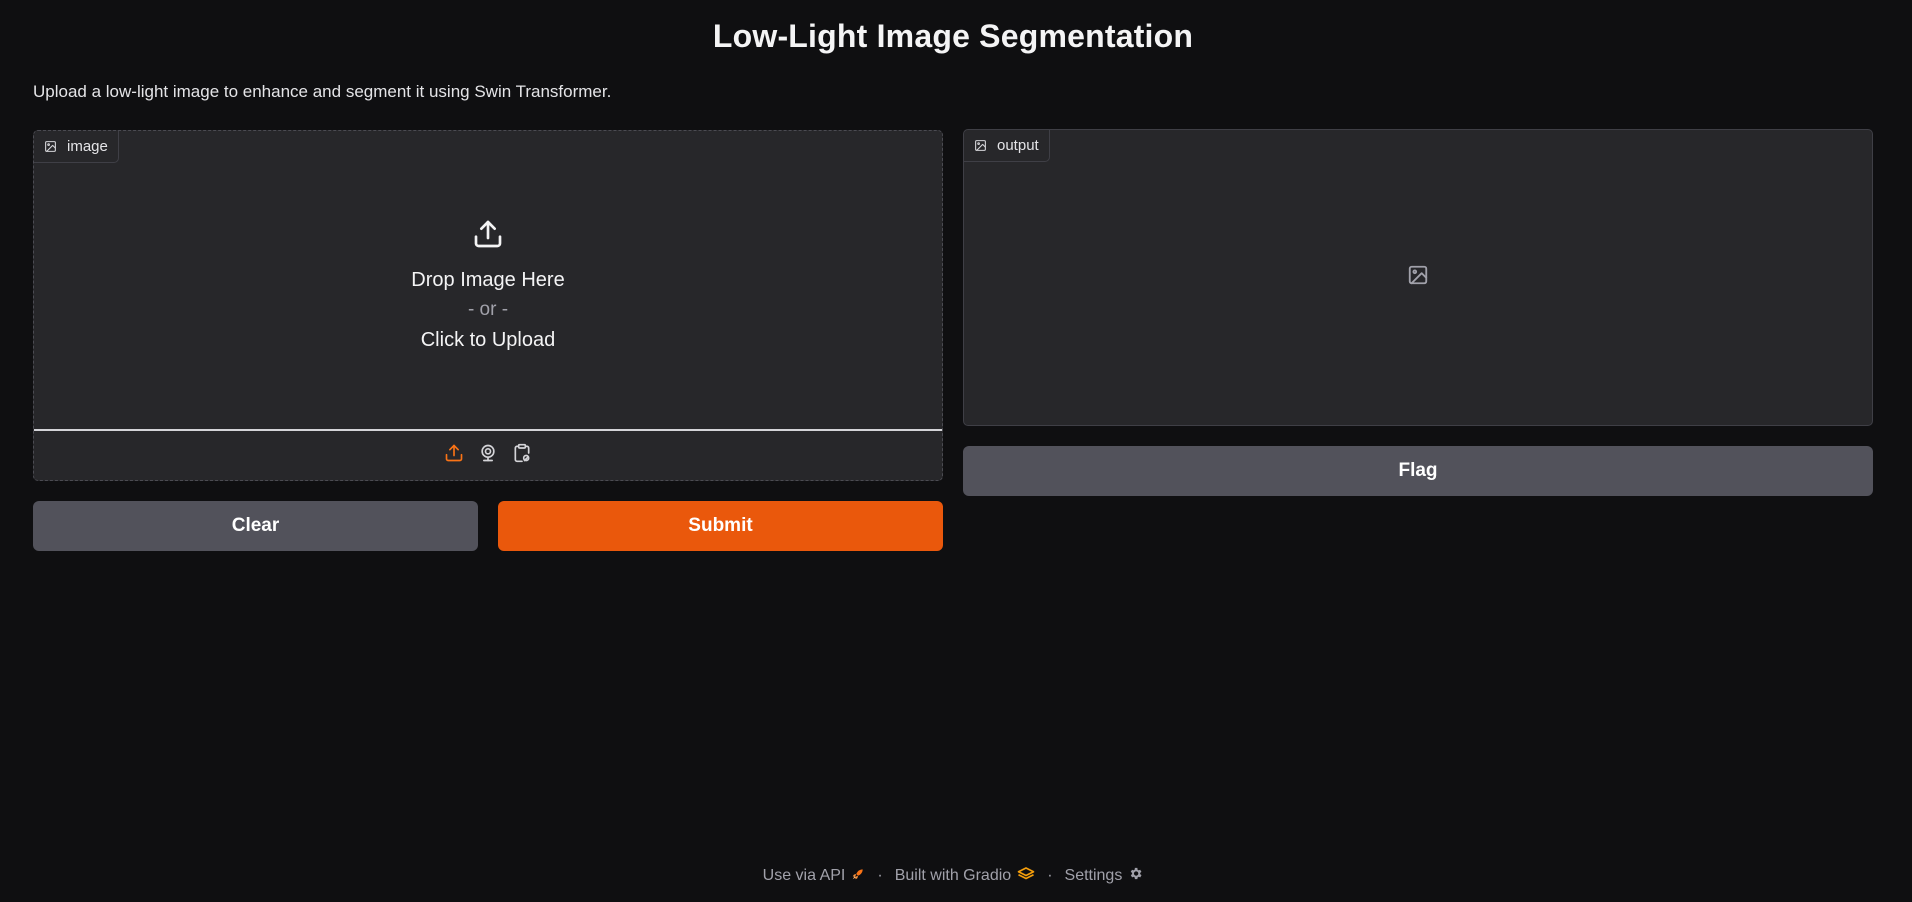  What do you see at coordinates (1135, 876) in the screenshot?
I see `gear-icon` at bounding box center [1135, 876].